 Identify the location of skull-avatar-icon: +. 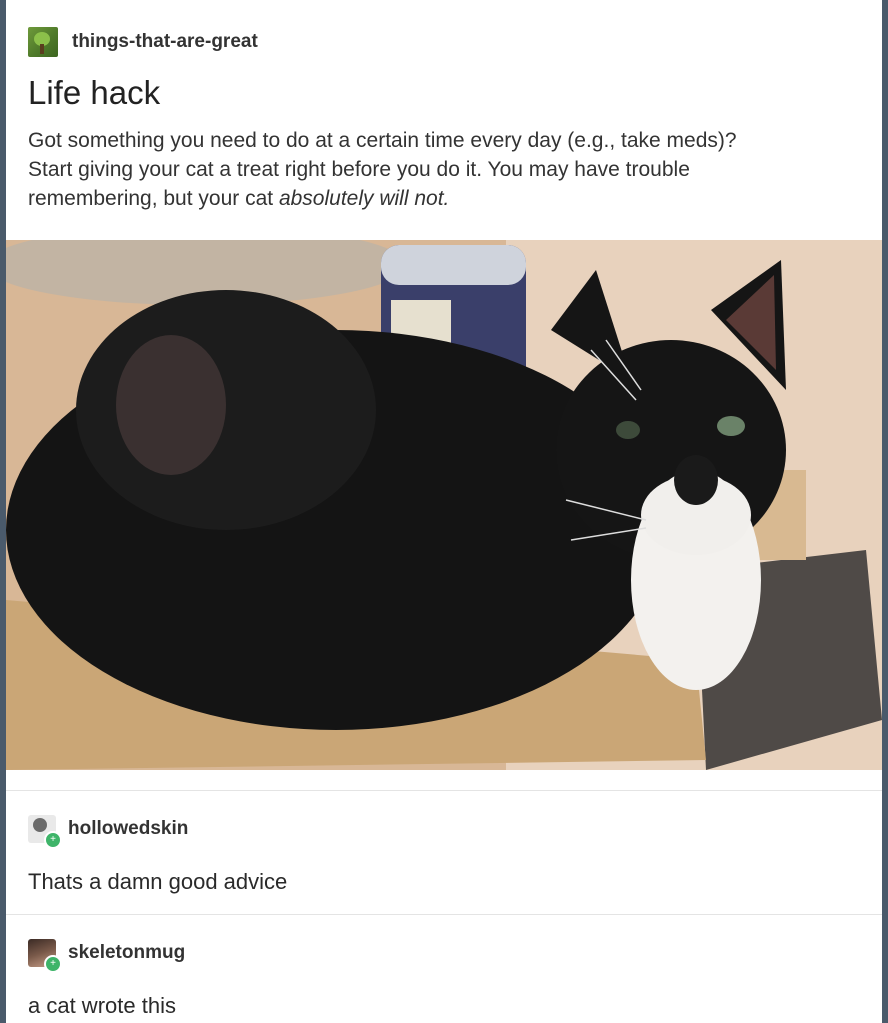
(45, 832).